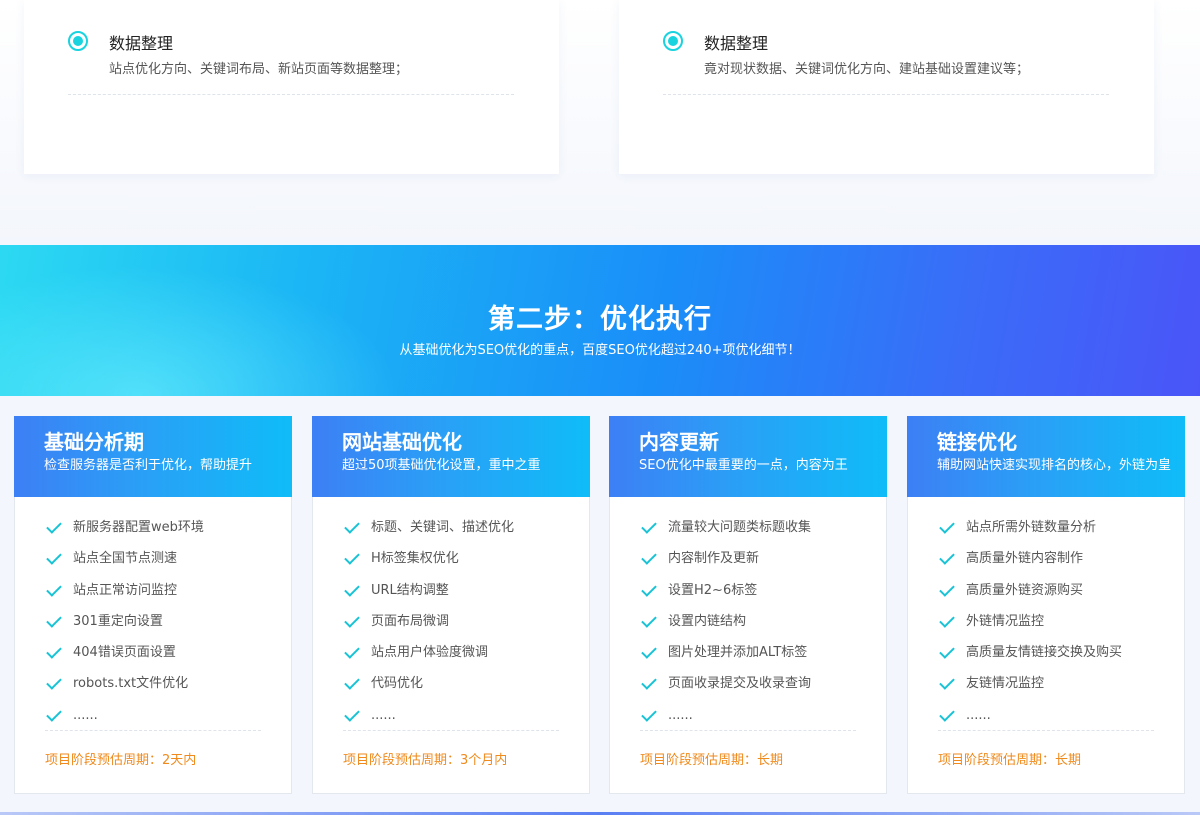 This screenshot has height=815, width=1200. I want to click on list-item-label: URL结构调整, so click(410, 590).